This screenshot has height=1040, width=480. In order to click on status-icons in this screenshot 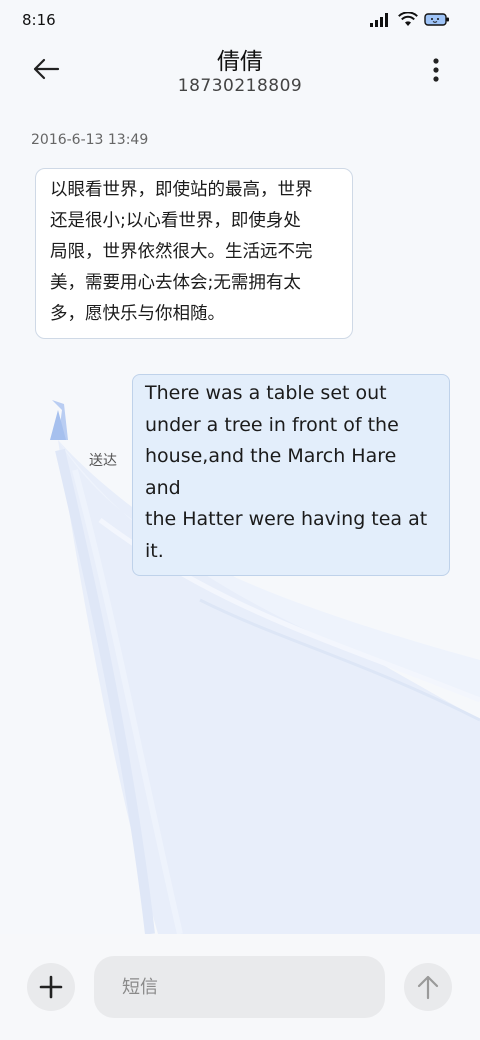, I will do `click(410, 19)`.